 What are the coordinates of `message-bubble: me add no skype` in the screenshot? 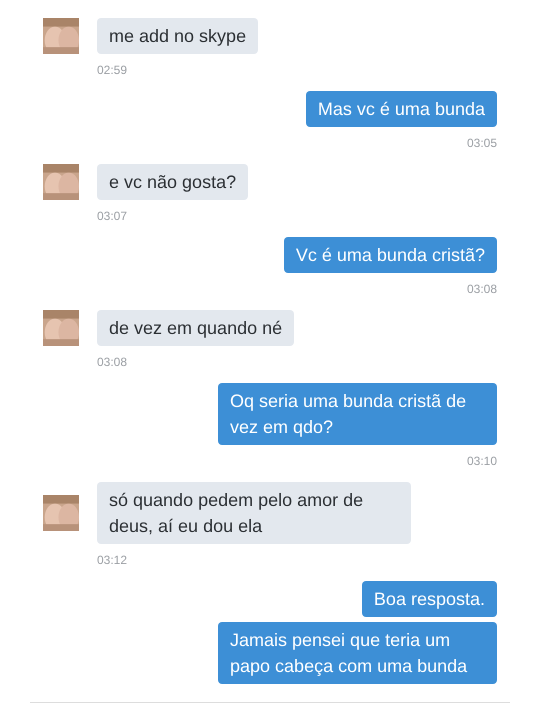 It's located at (177, 36).